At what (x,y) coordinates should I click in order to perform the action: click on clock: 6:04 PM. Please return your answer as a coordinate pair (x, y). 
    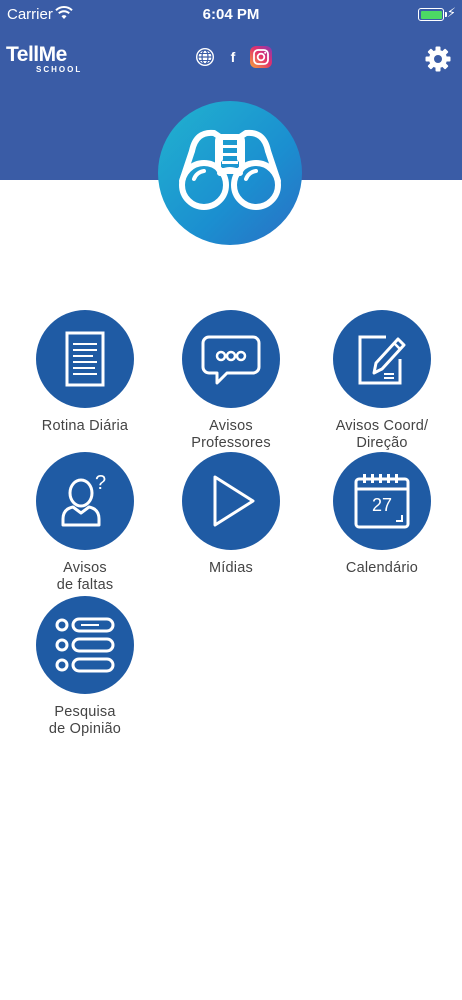
    Looking at the image, I should click on (231, 14).